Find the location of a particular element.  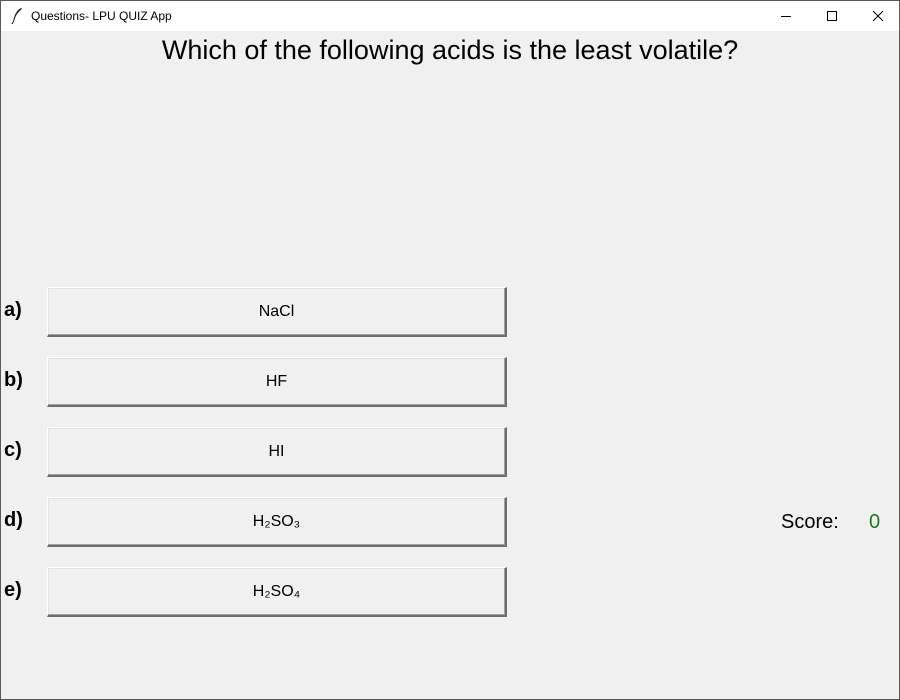

window-title: Questions- LPU QUIZ App is located at coordinates (101, 16).